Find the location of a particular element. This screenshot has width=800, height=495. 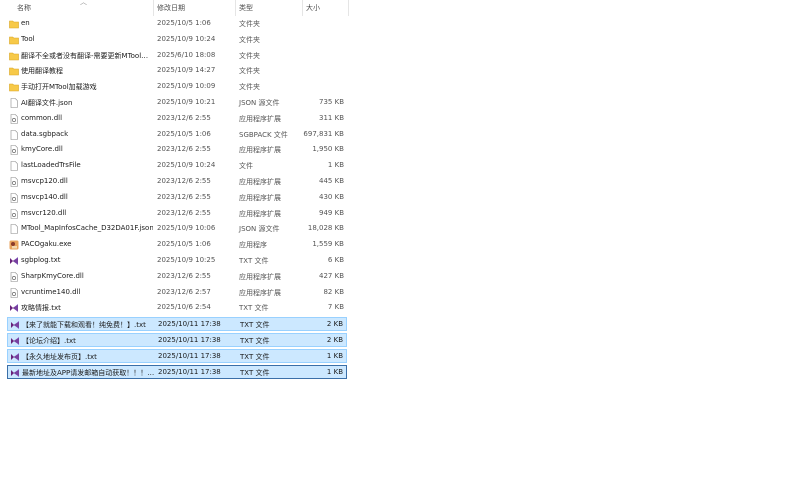

file-size: 735 KB is located at coordinates (331, 102).